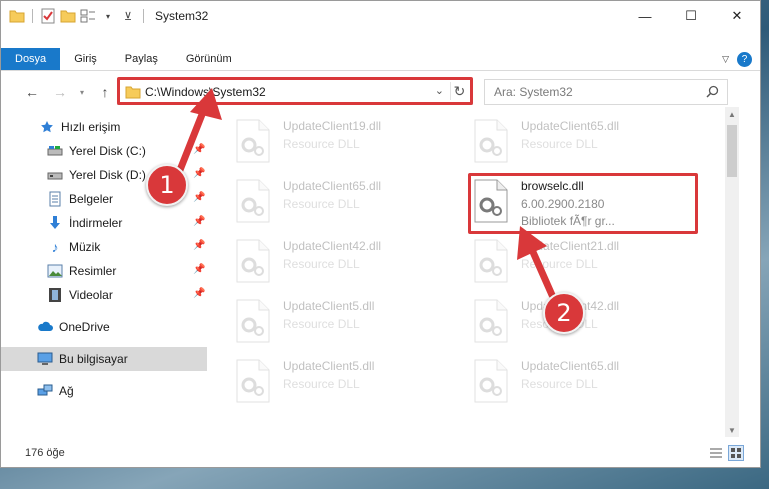  What do you see at coordinates (45, 359) in the screenshot?
I see `computer-icon` at bounding box center [45, 359].